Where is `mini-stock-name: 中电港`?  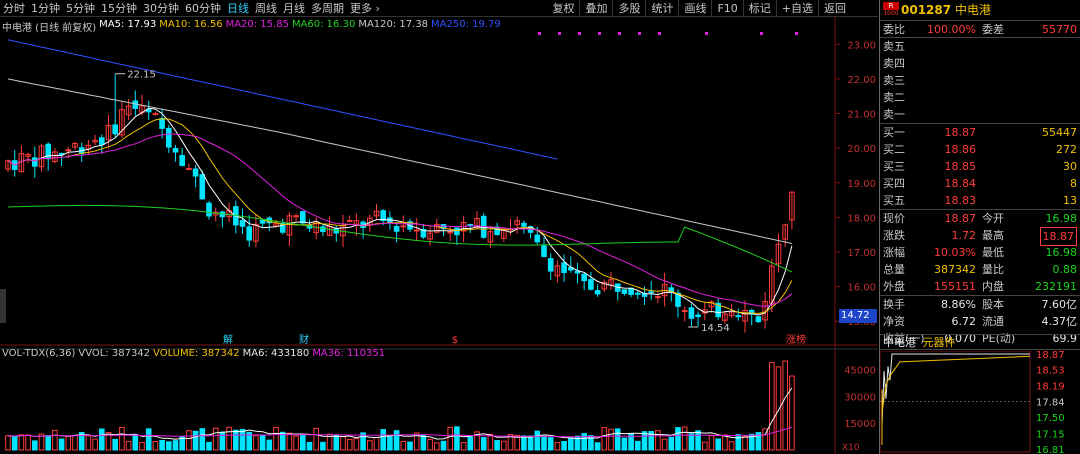 mini-stock-name: 中电港 is located at coordinates (899, 342).